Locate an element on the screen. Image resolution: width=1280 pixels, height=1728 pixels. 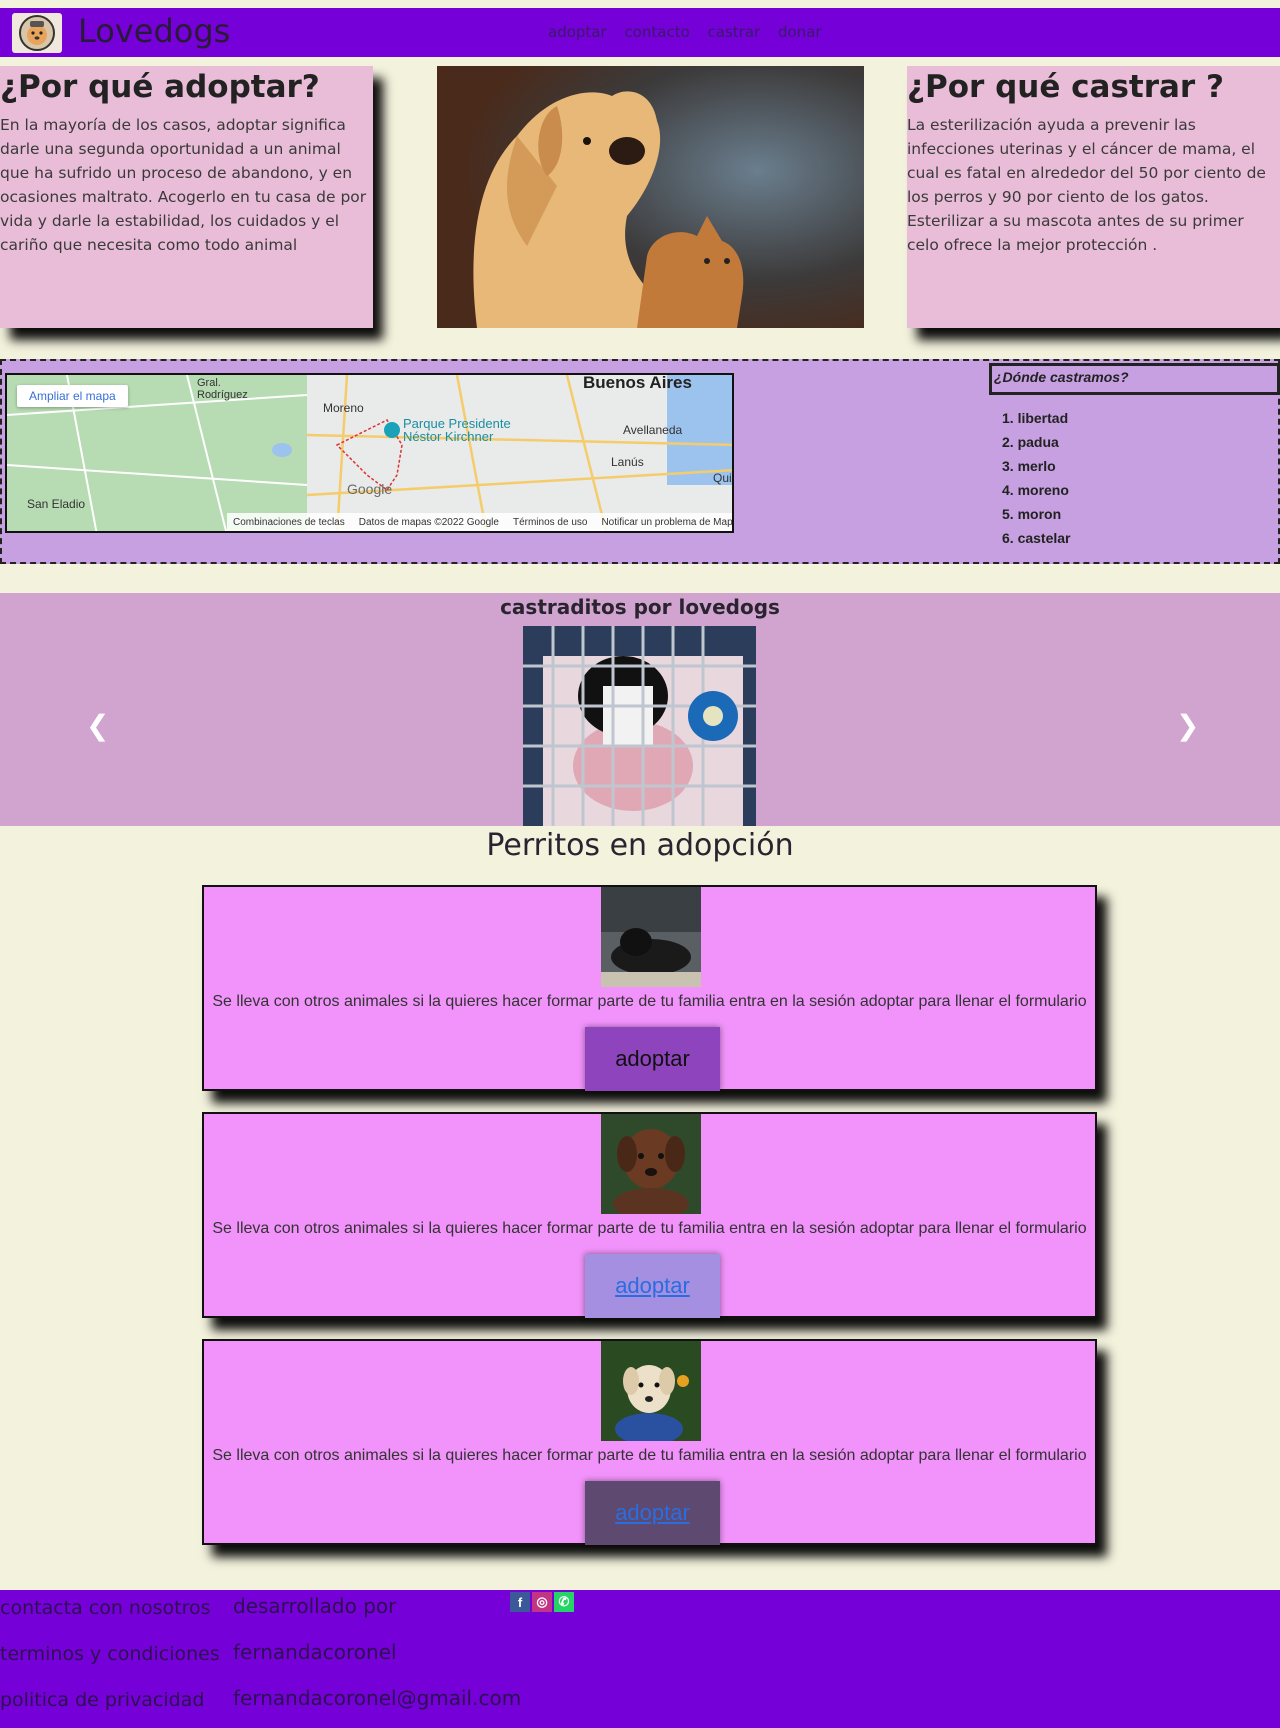
map-label-rodriguez: Gral. Rodríguez is located at coordinates (222, 389).